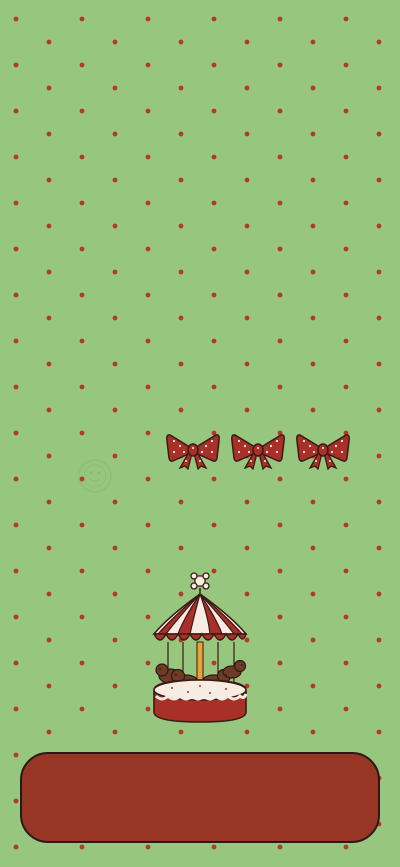  What do you see at coordinates (200, 797) in the screenshot?
I see `dock-panel` at bounding box center [200, 797].